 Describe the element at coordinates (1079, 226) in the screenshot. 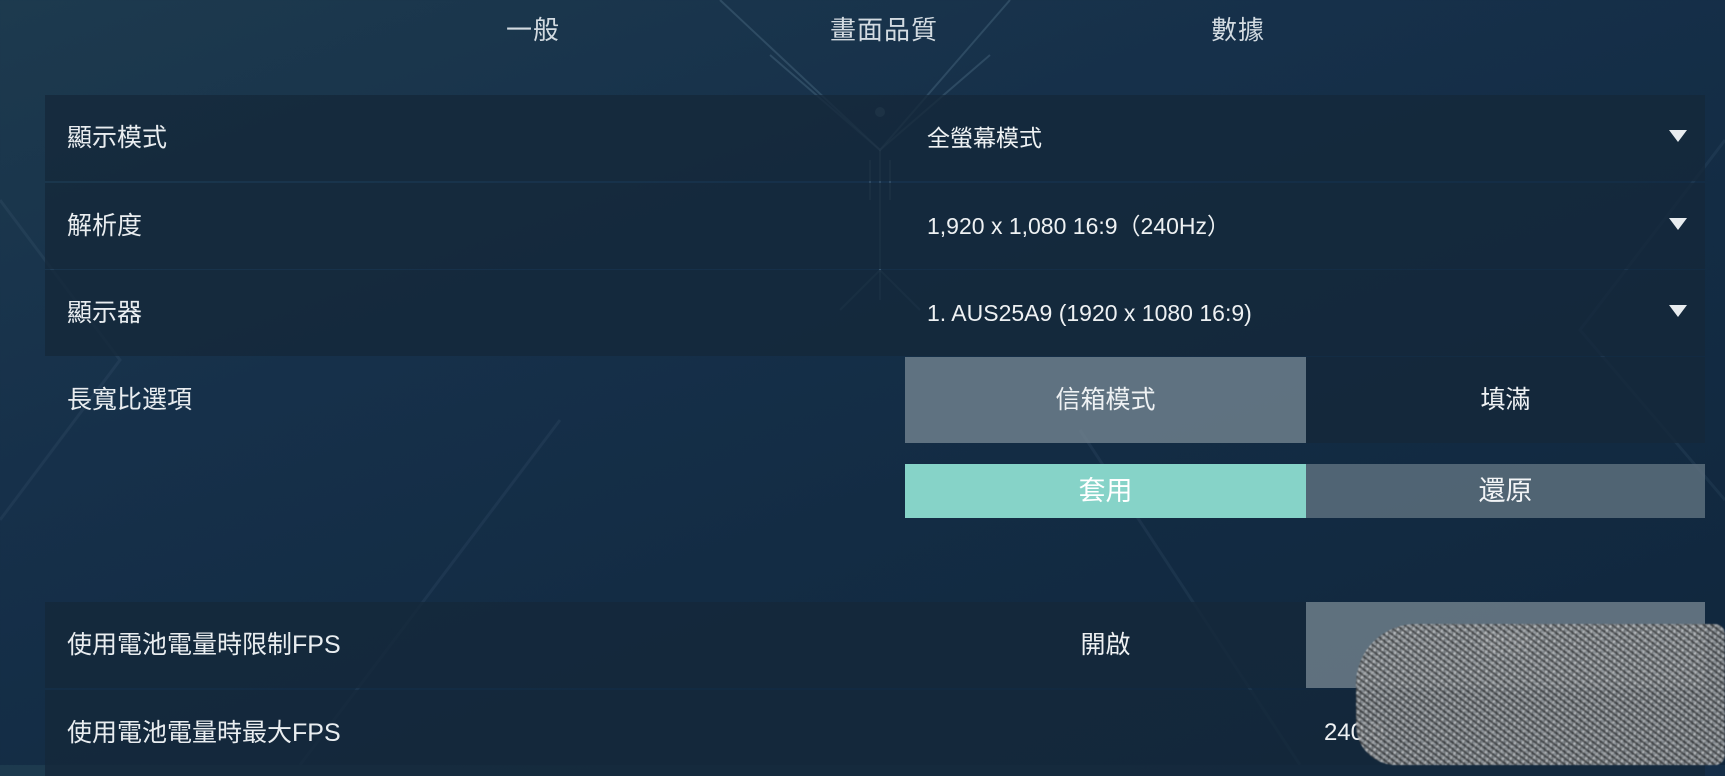

I see `resolution-value: 1,920 x 1,080 16:9（240Hz）` at that location.